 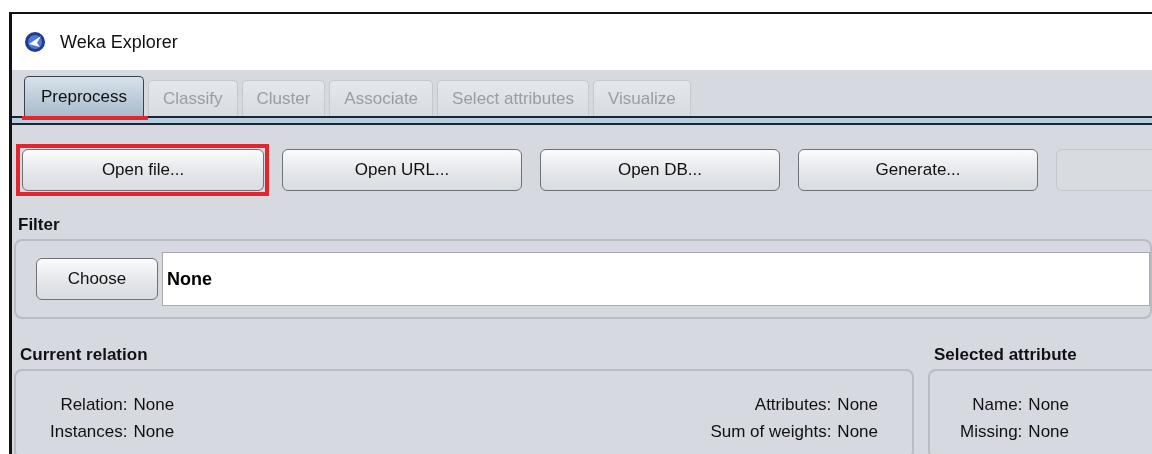 I want to click on choose-button: Choose, so click(x=97, y=279).